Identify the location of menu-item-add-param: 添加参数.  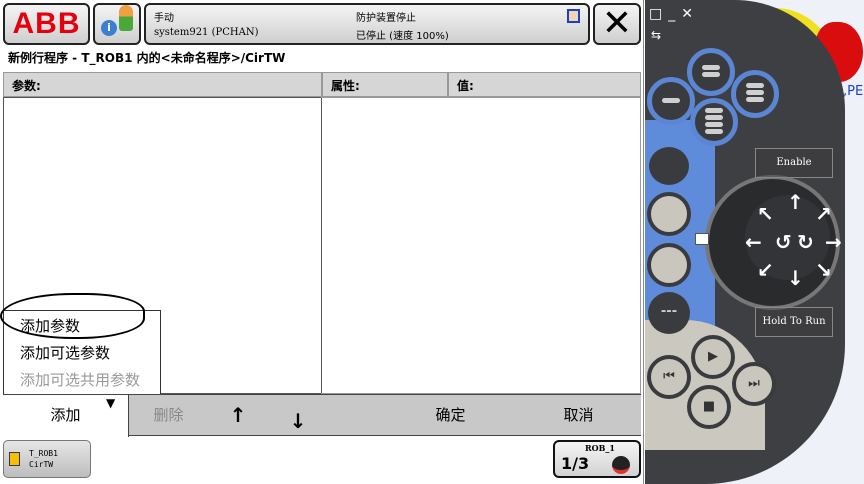
(82, 326).